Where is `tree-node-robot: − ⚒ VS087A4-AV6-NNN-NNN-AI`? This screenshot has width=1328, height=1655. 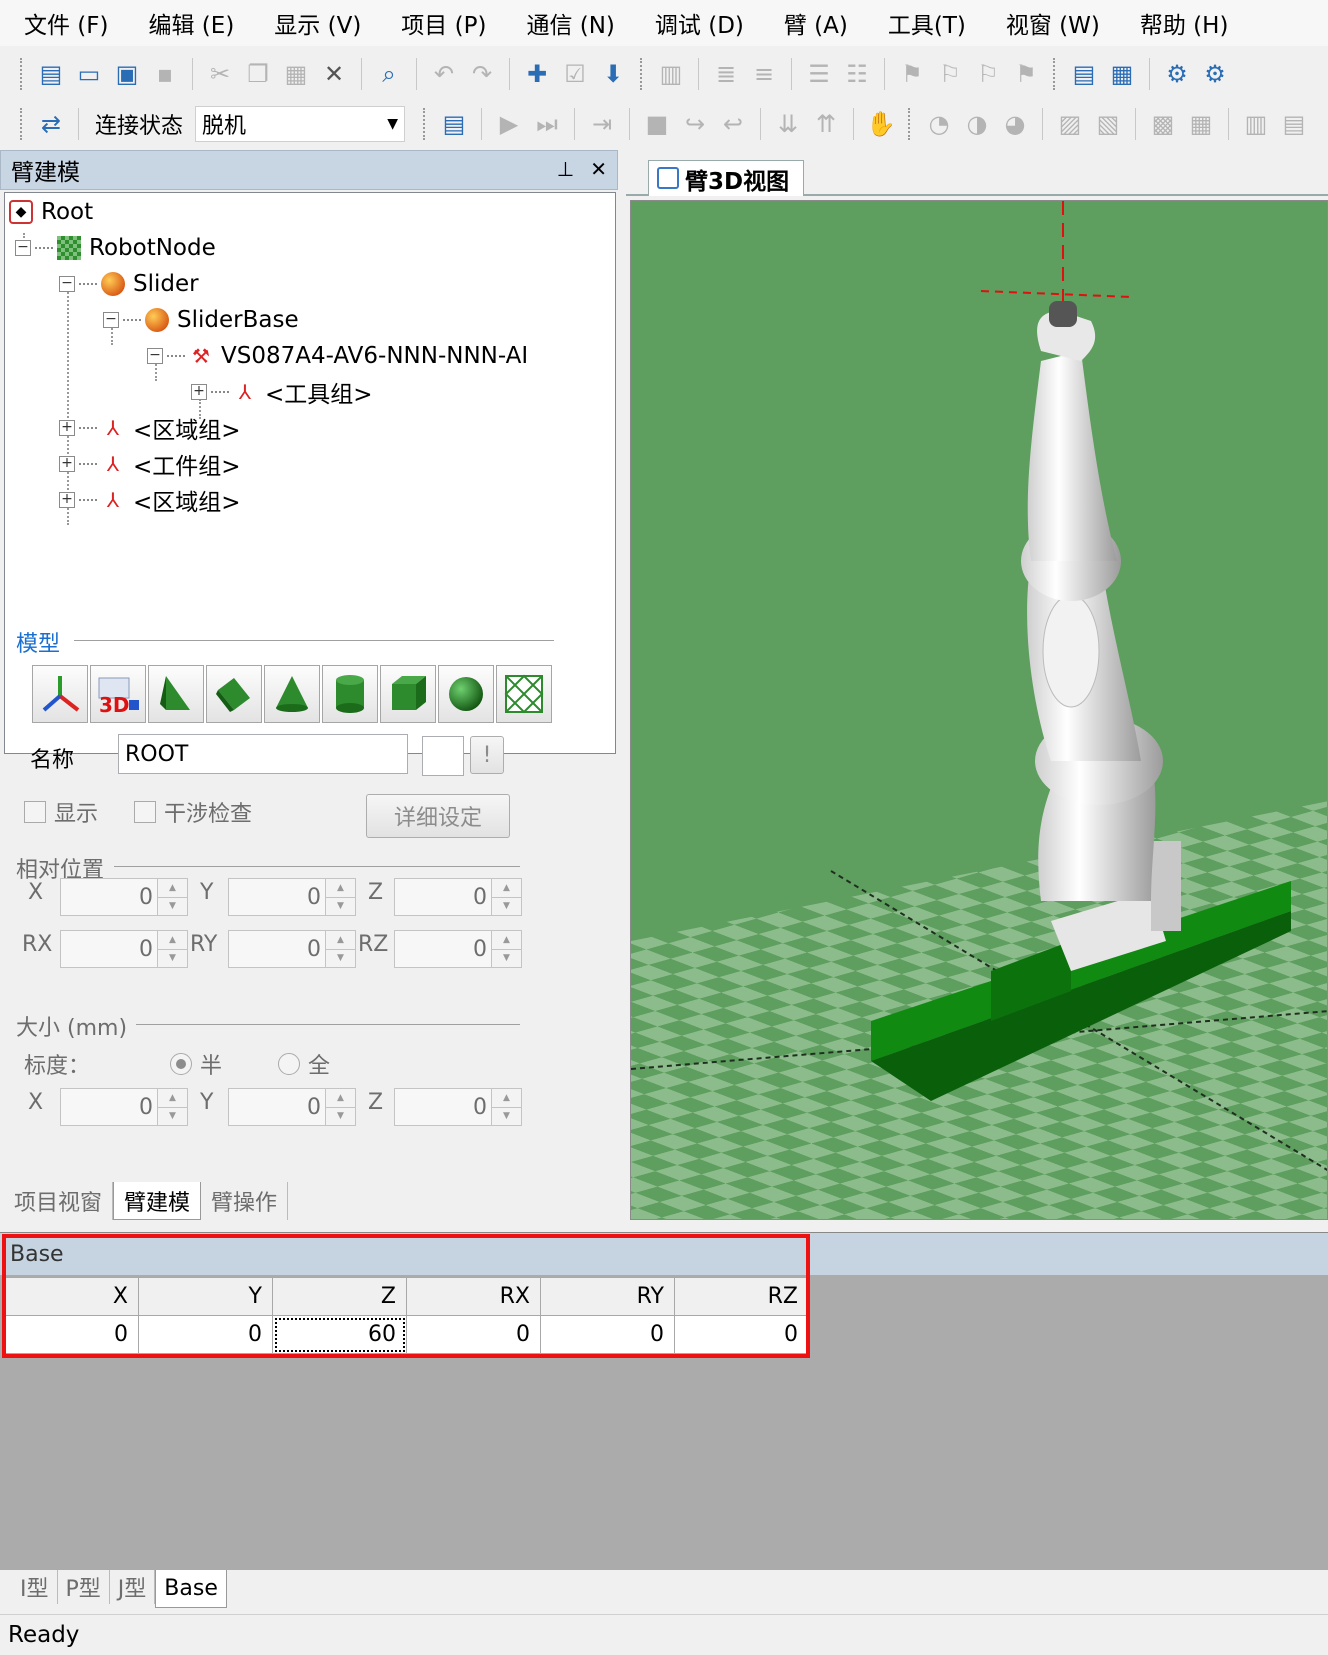 tree-node-robot: − ⚒ VS087A4-AV6-NNN-NNN-AI is located at coordinates (337, 356).